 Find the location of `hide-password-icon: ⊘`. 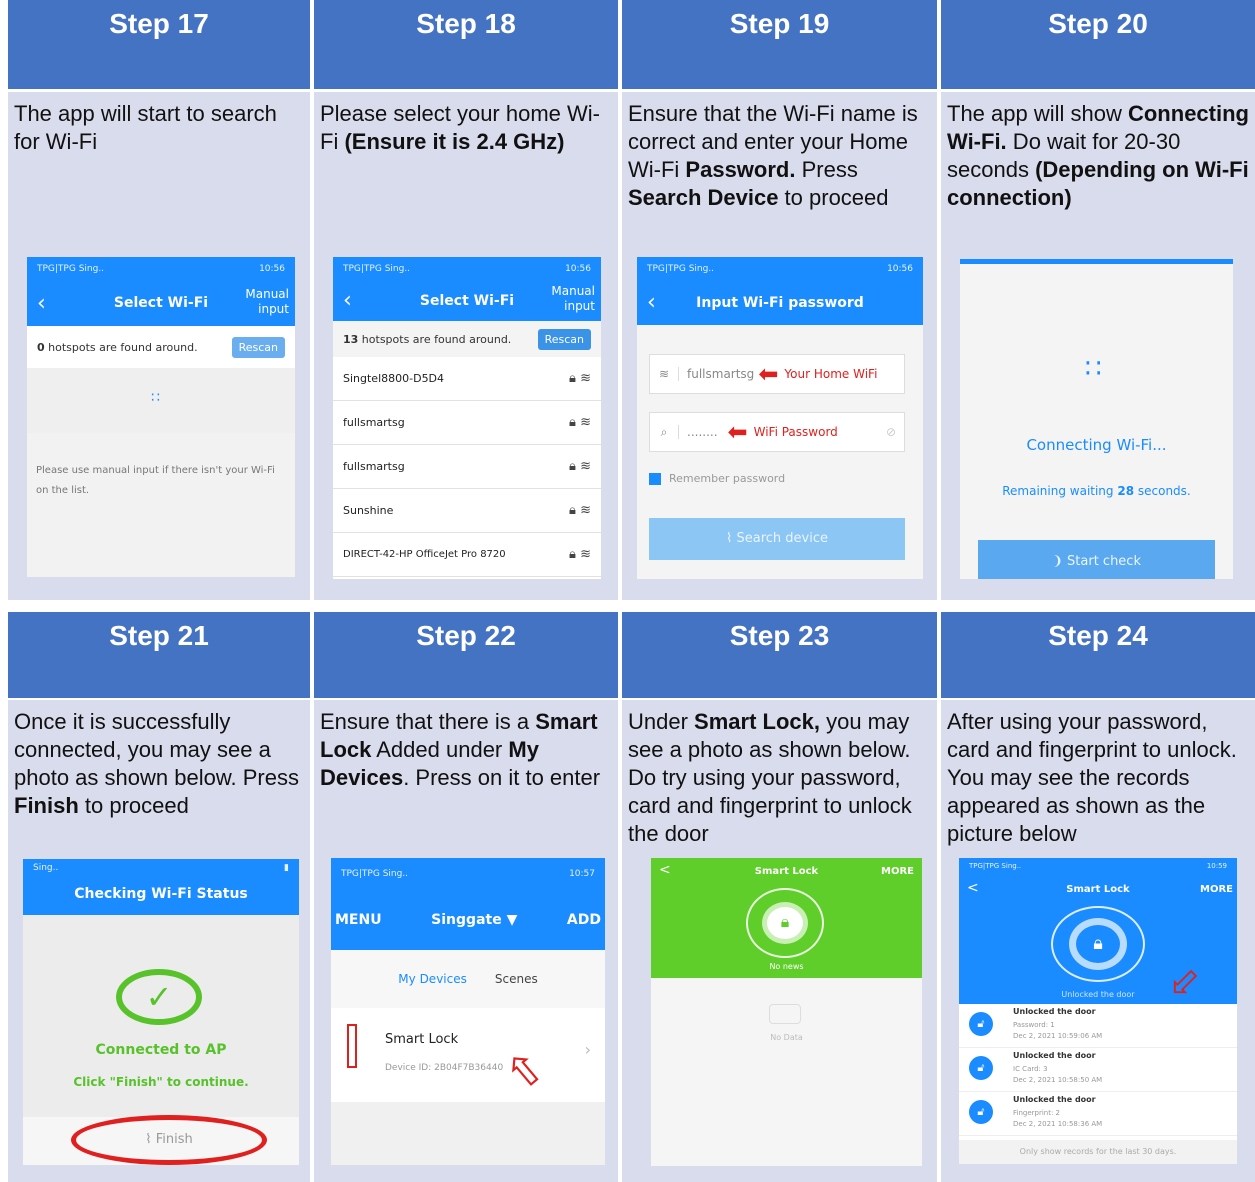

hide-password-icon: ⊘ is located at coordinates (891, 432).